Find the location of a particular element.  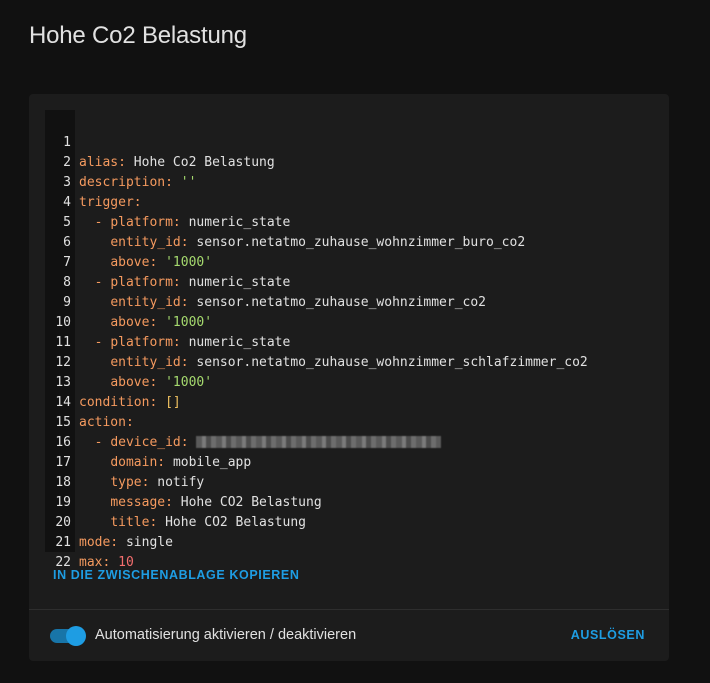

code-line: 1 alias: Hohe Co2 Belastung is located at coordinates (160, 141).